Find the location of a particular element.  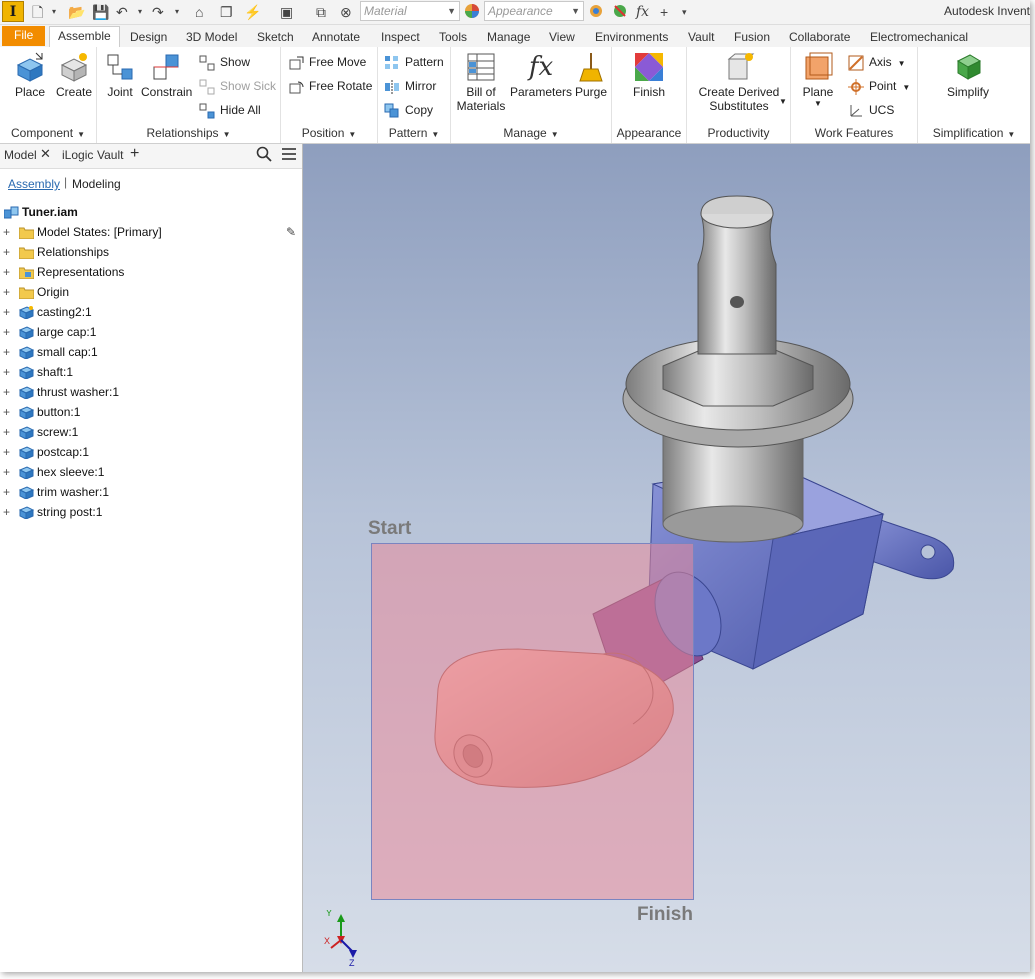

pattern-button: Pattern is located at coordinates (414, 62).